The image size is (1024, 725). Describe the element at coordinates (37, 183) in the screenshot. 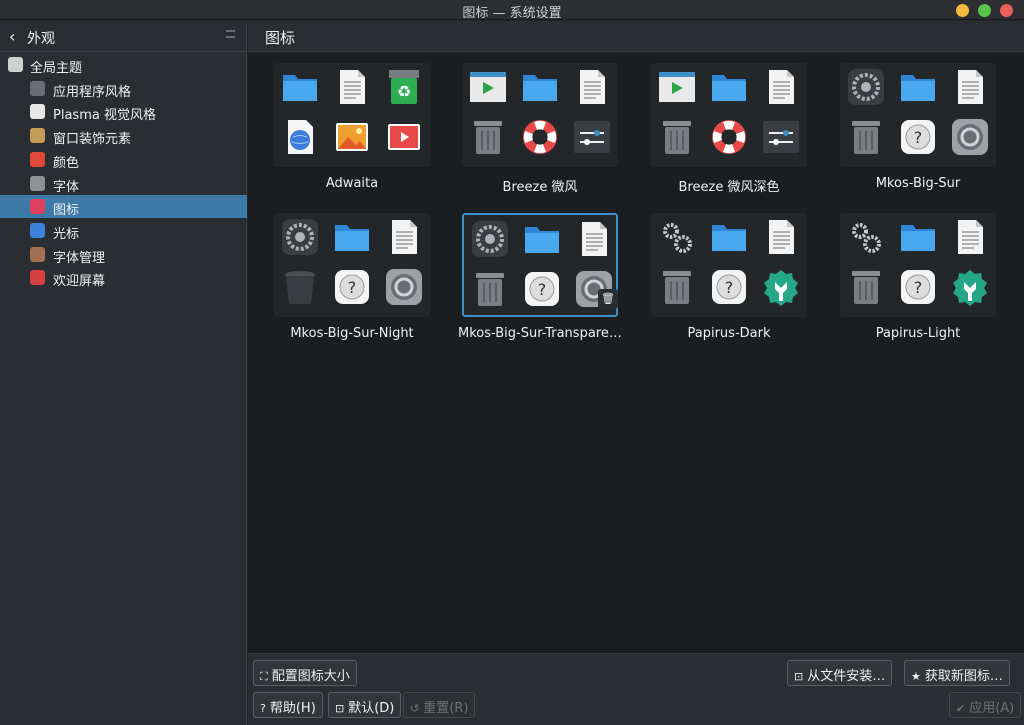

I see `fonts-icon` at that location.